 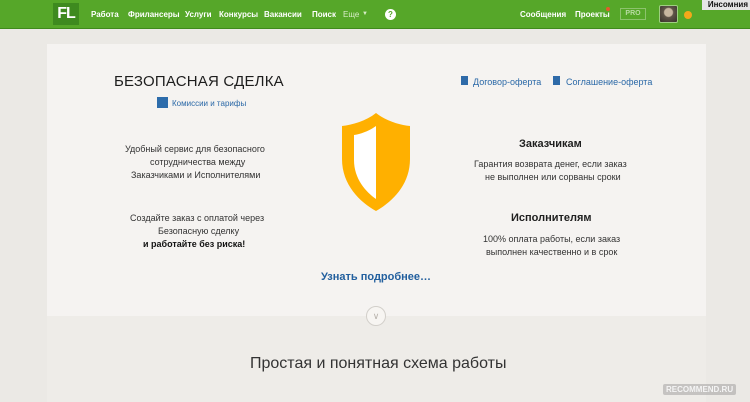 I want to click on nav-services: Услуги, so click(x=198, y=14).